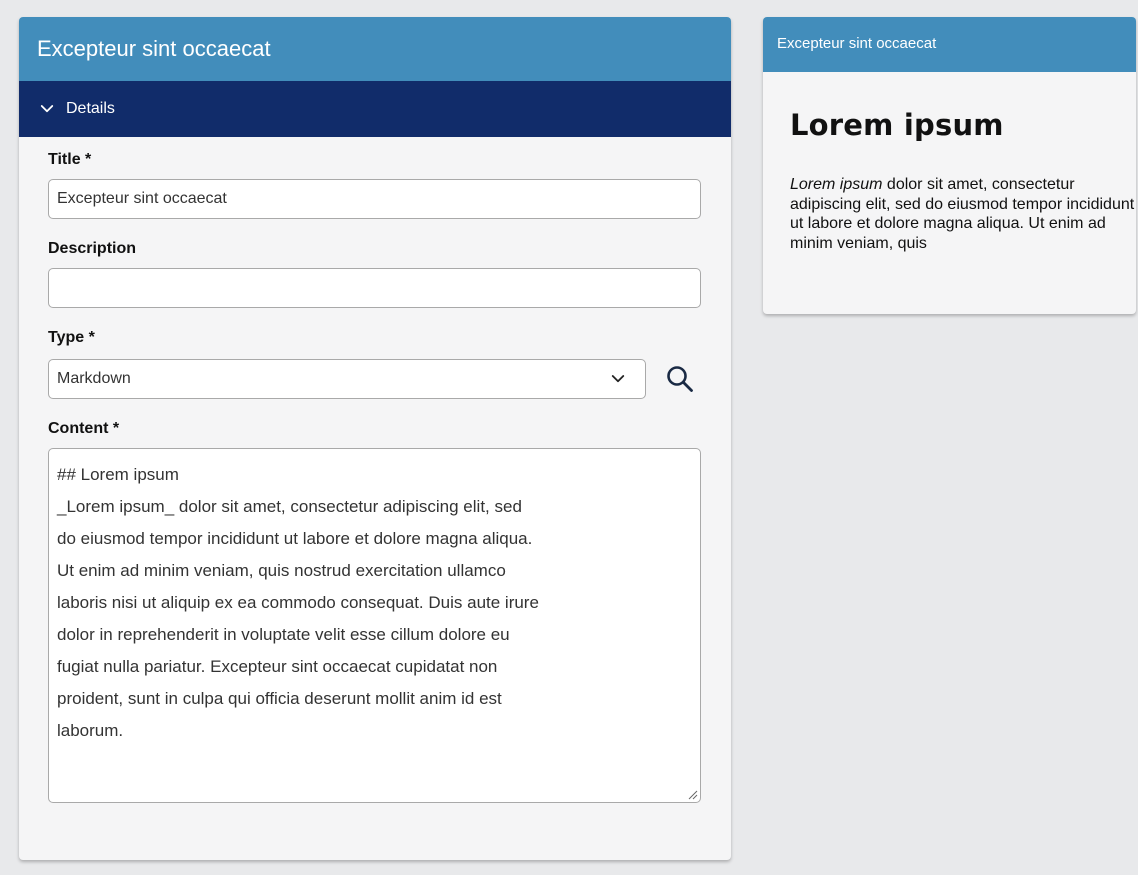 The image size is (1138, 875). Describe the element at coordinates (347, 379) in the screenshot. I see `type-select: Markdown` at that location.